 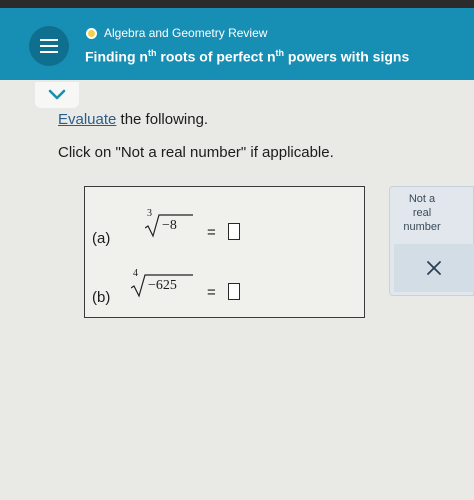 What do you see at coordinates (347, 56) in the screenshot?
I see `title-part3: powers with signs` at bounding box center [347, 56].